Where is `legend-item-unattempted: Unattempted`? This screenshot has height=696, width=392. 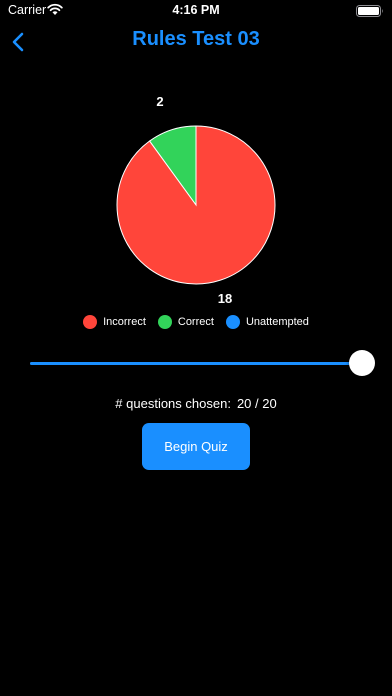 legend-item-unattempted: Unattempted is located at coordinates (267, 322).